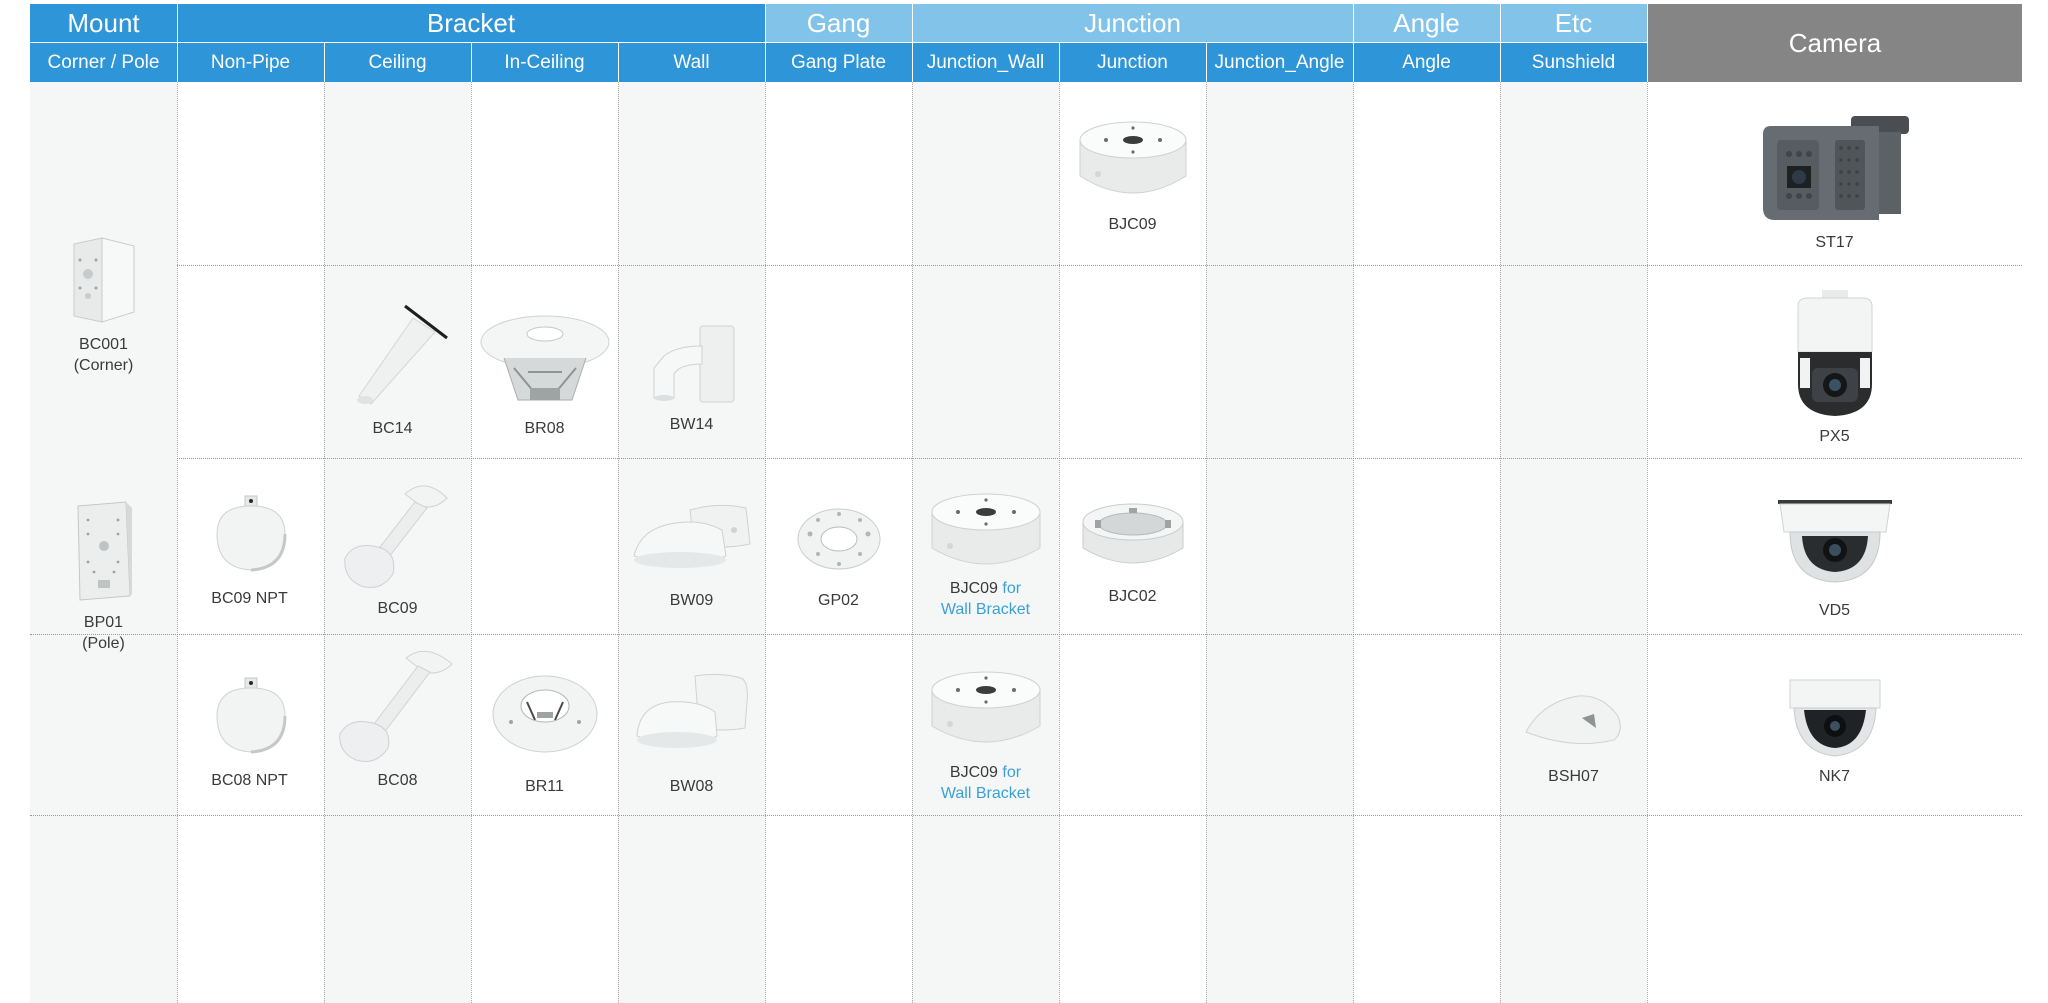 The width and height of the screenshot is (2048, 1003). I want to click on col-angle: Angle, so click(1426, 62).